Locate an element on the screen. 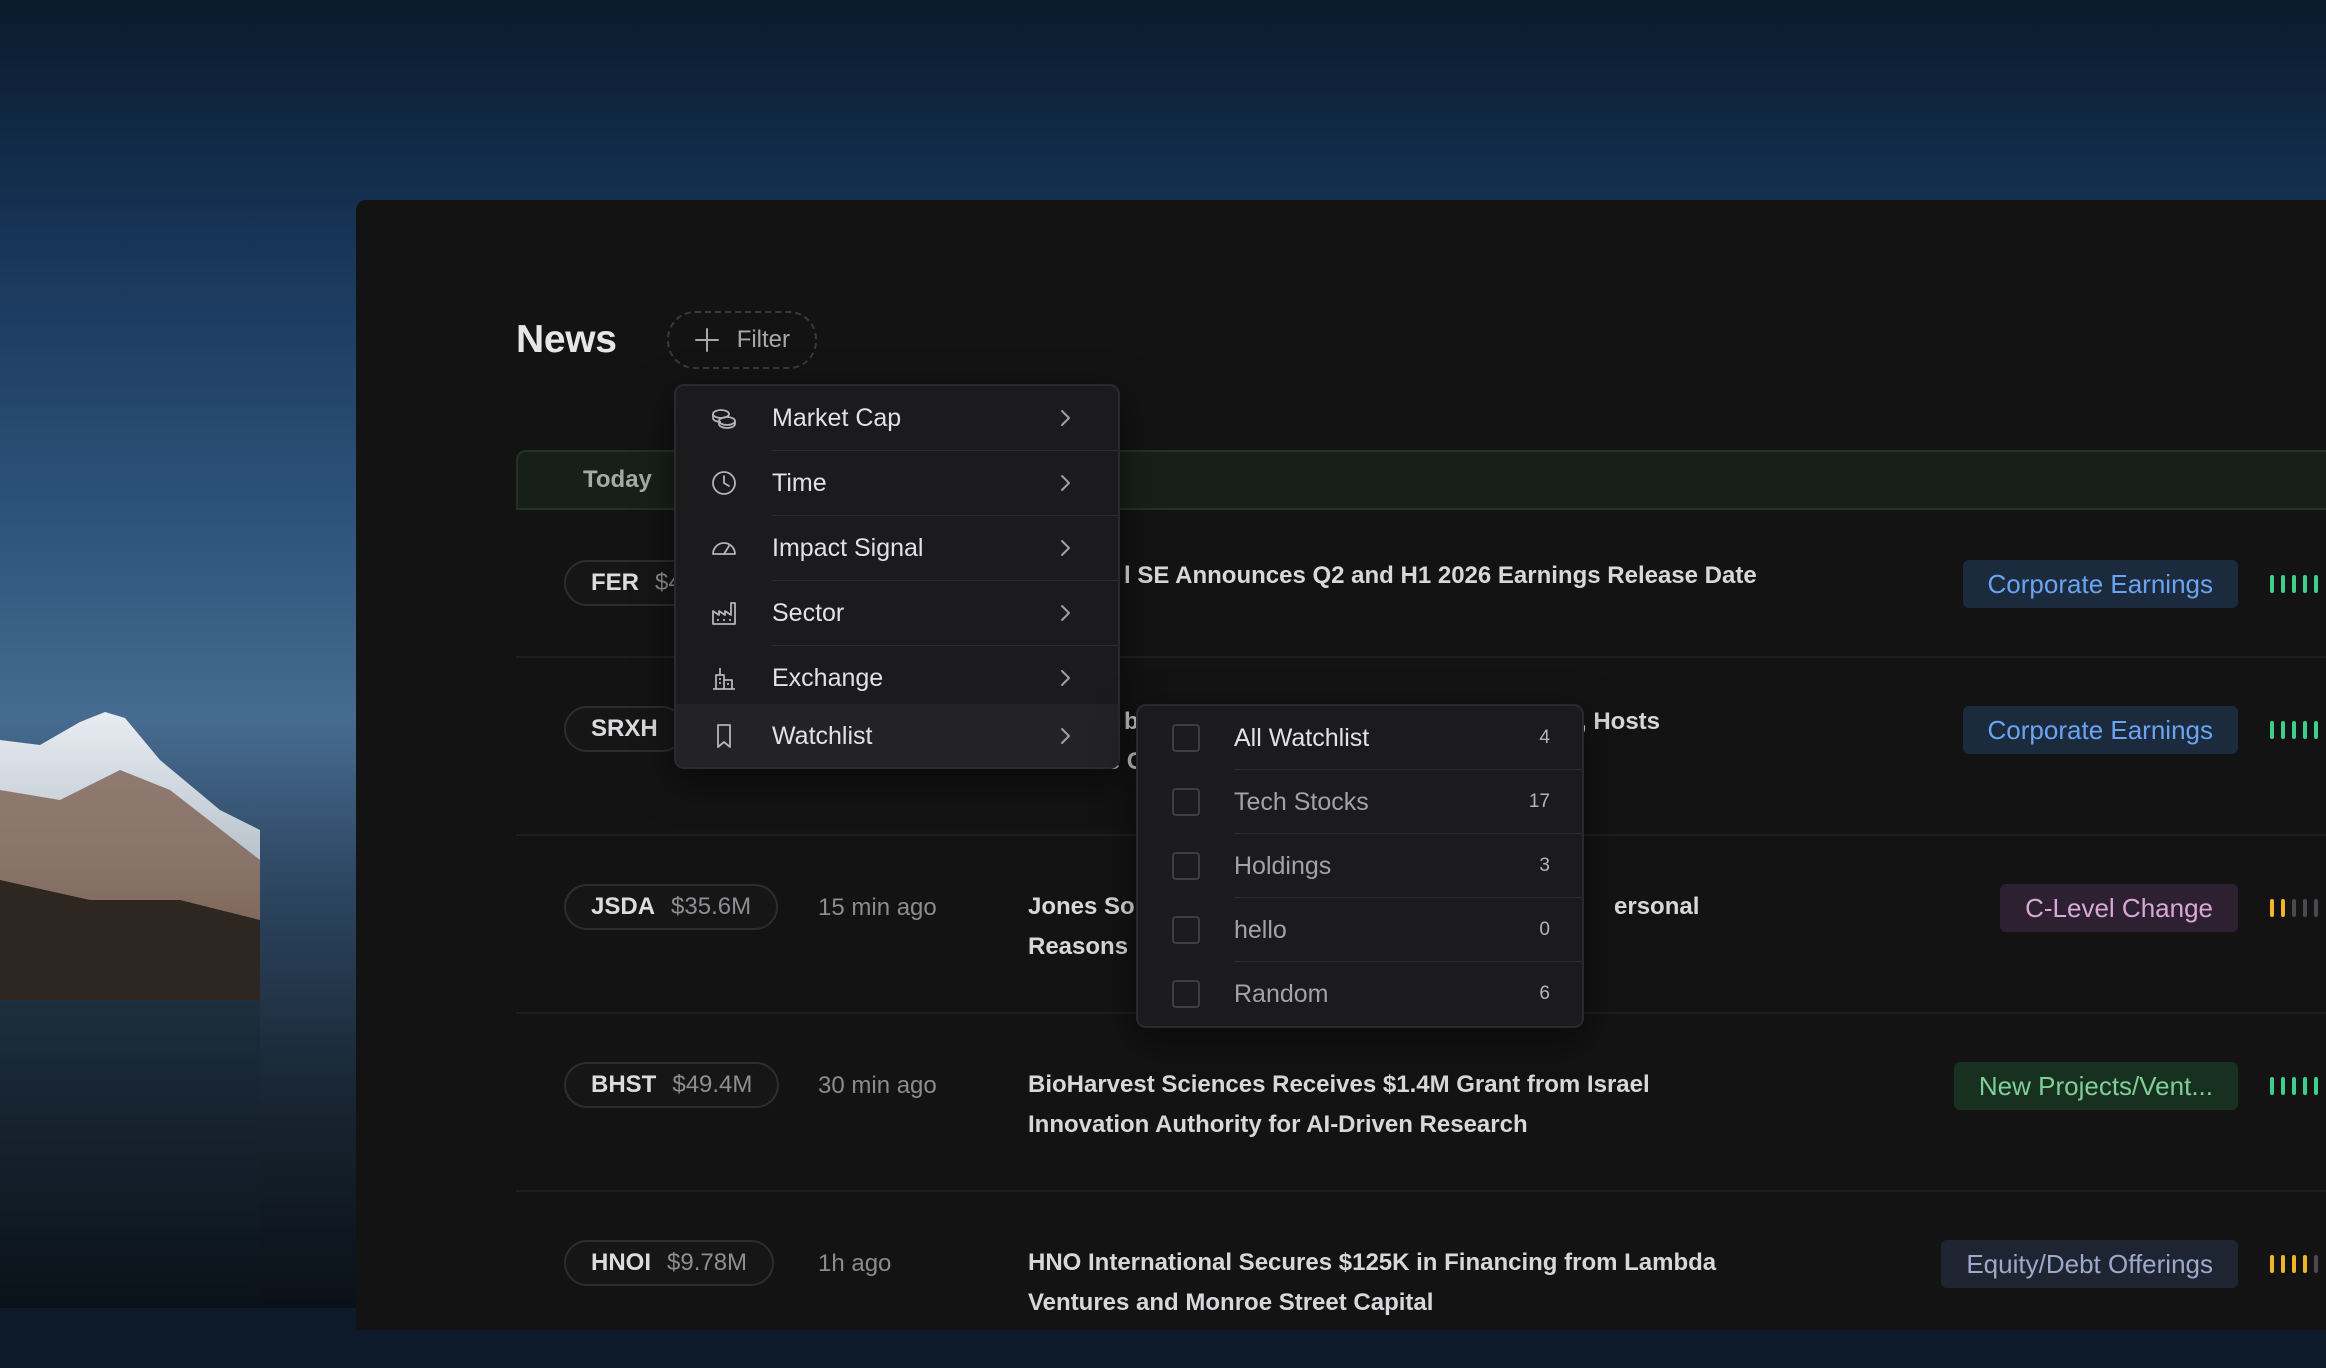 This screenshot has width=2326, height=1368. coins-icon is located at coordinates (724, 419).